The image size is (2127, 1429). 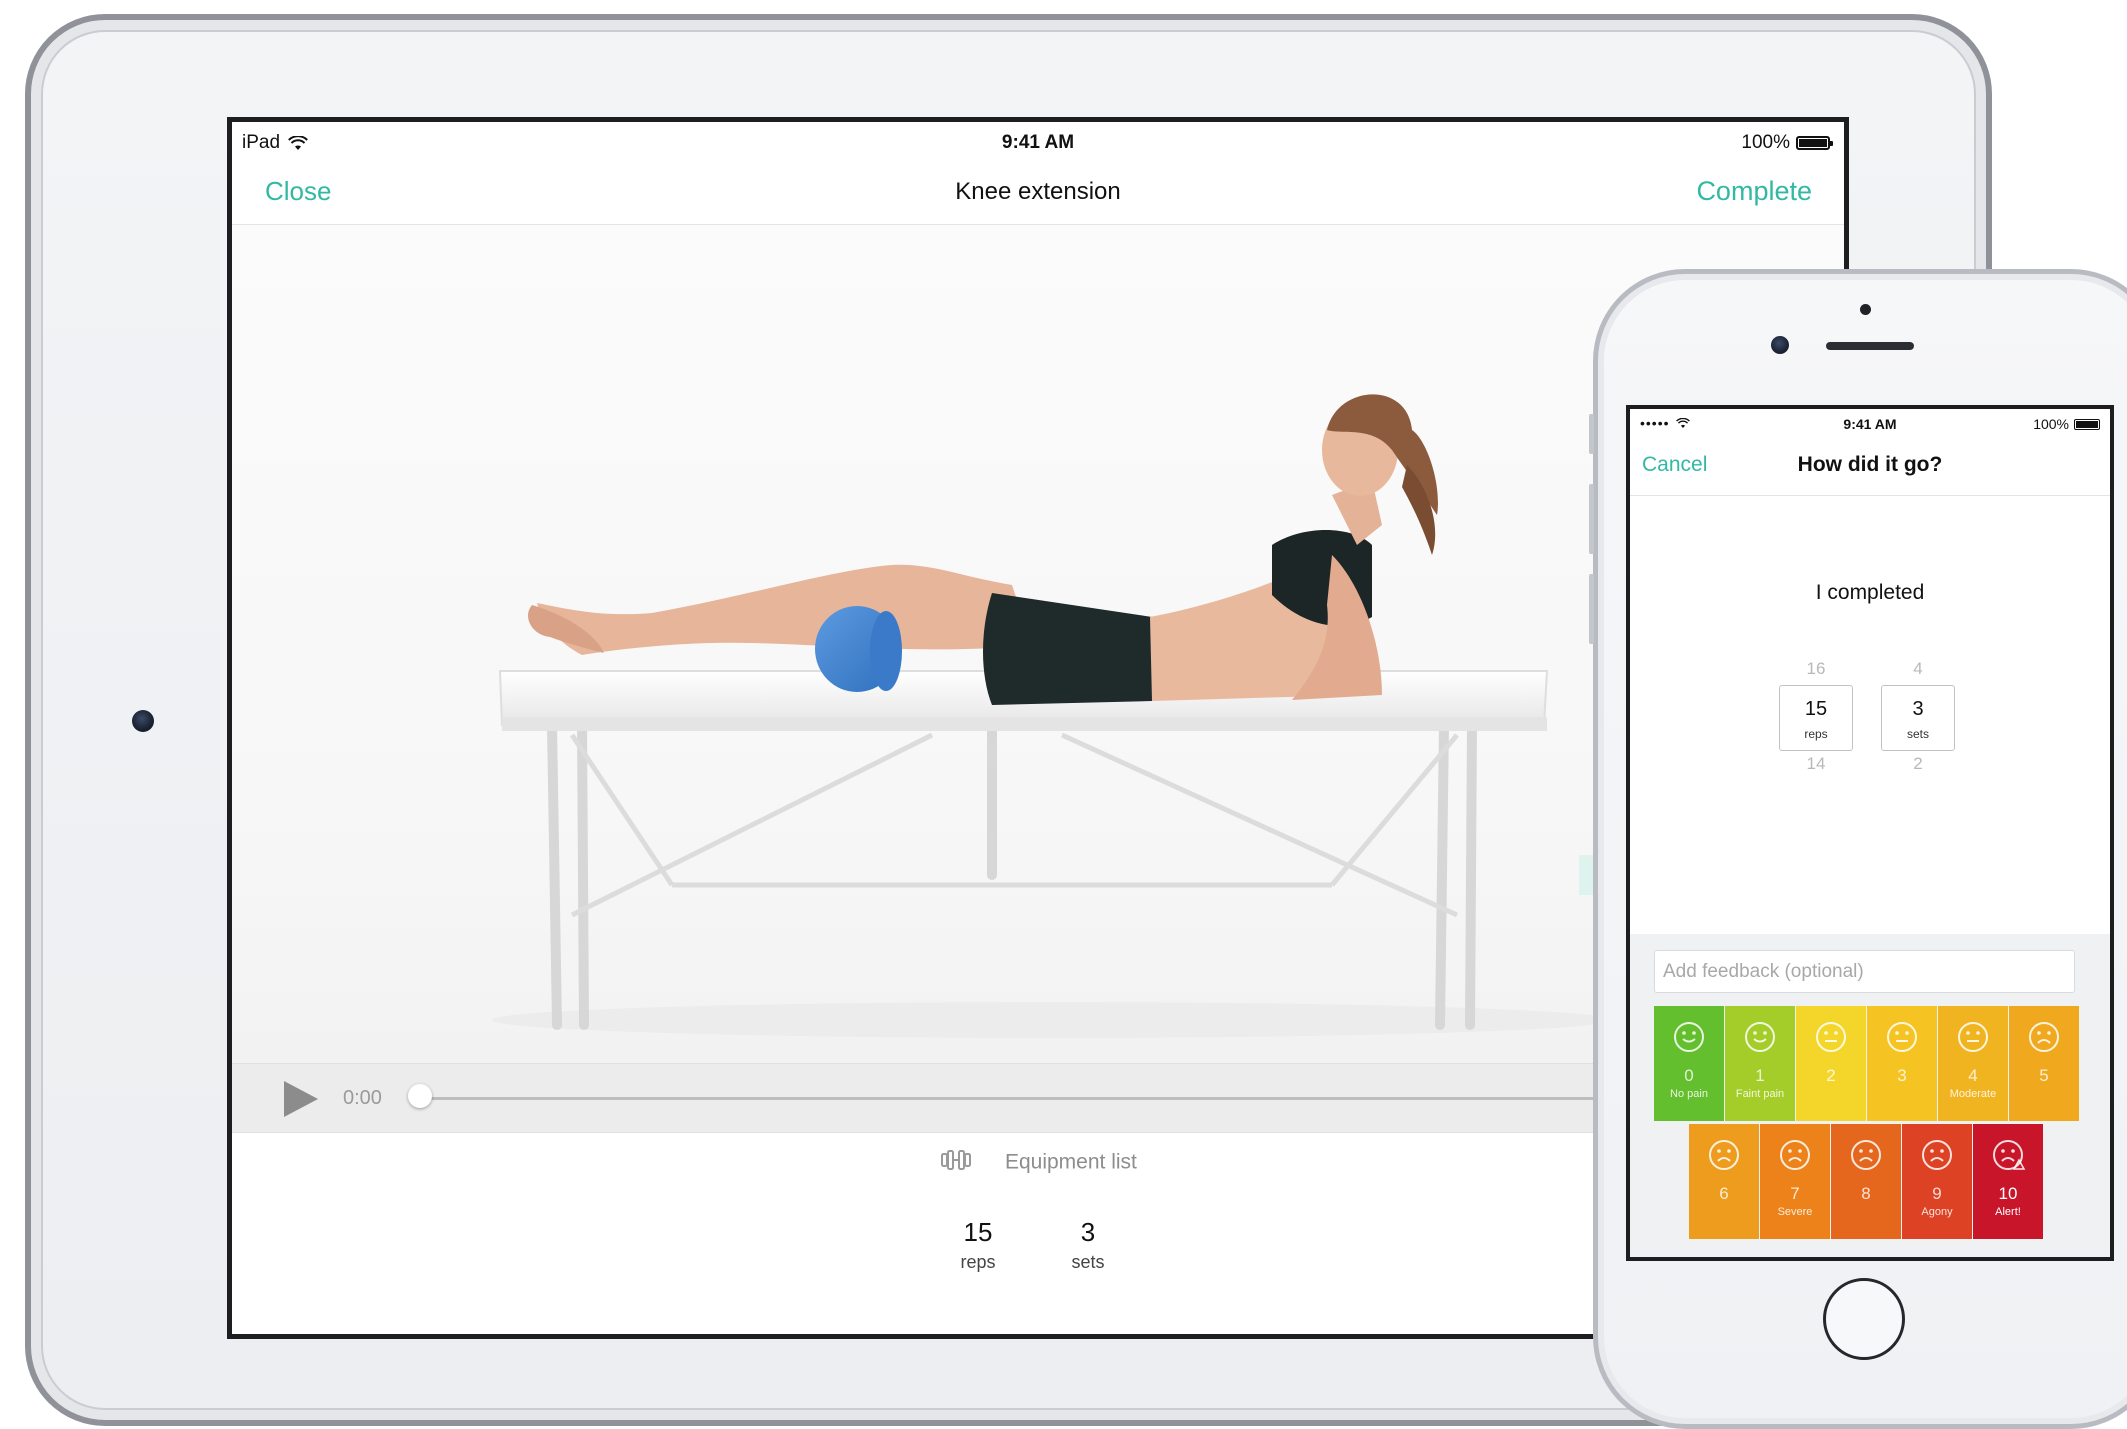 I want to click on pain-level-6: 6, so click(x=1724, y=1181).